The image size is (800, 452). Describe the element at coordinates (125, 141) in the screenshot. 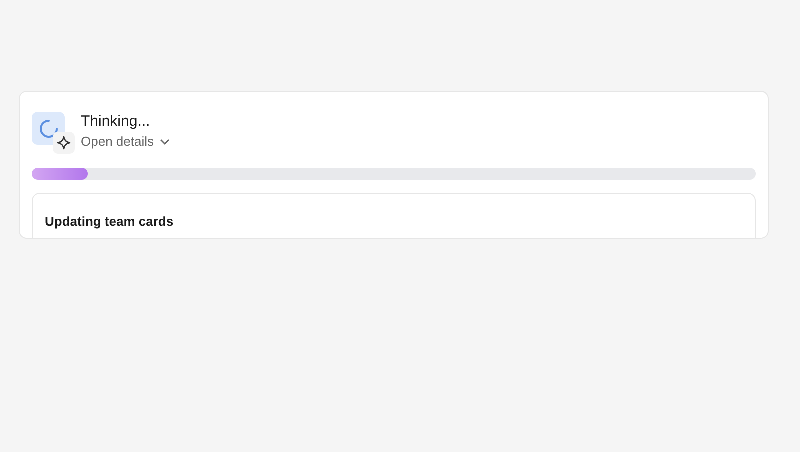

I see `open-details-link: Open details` at that location.